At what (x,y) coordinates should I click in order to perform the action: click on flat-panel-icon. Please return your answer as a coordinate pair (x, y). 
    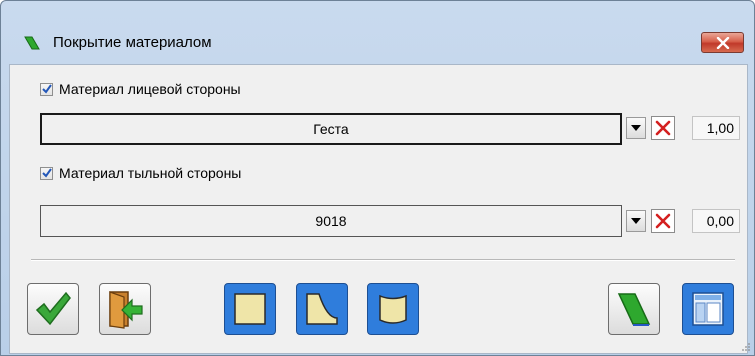
    Looking at the image, I should click on (250, 309).